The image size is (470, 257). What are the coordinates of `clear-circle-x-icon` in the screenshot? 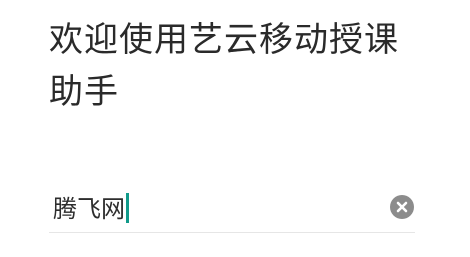 It's located at (402, 207).